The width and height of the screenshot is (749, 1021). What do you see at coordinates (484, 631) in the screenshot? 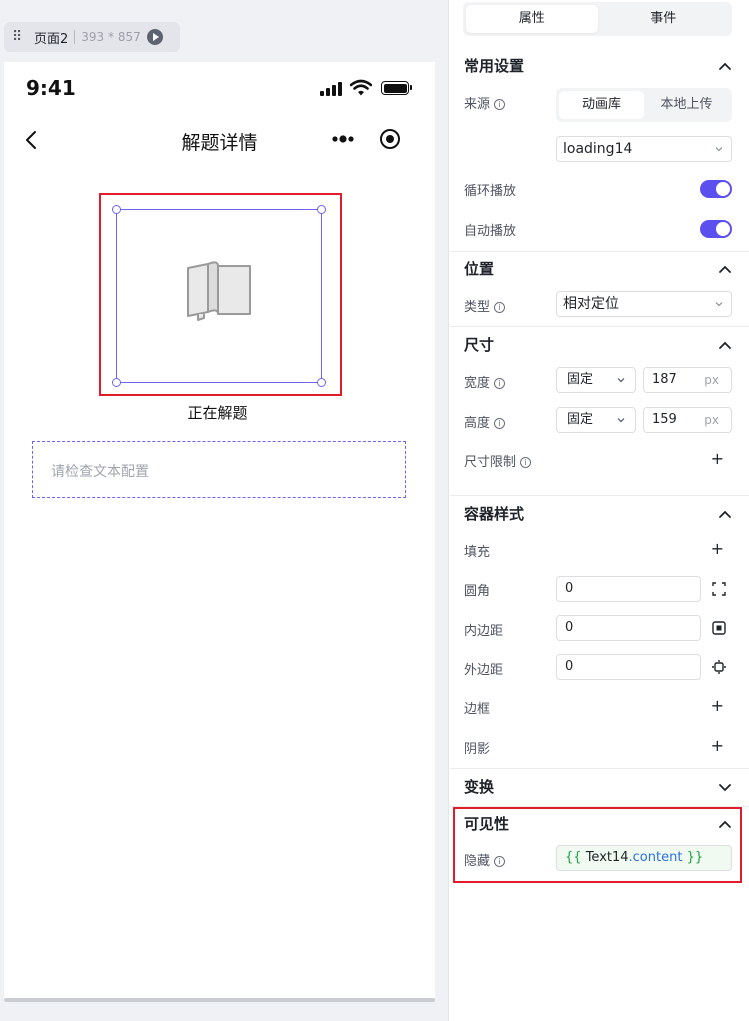
I see `padding-label: 内边距` at bounding box center [484, 631].